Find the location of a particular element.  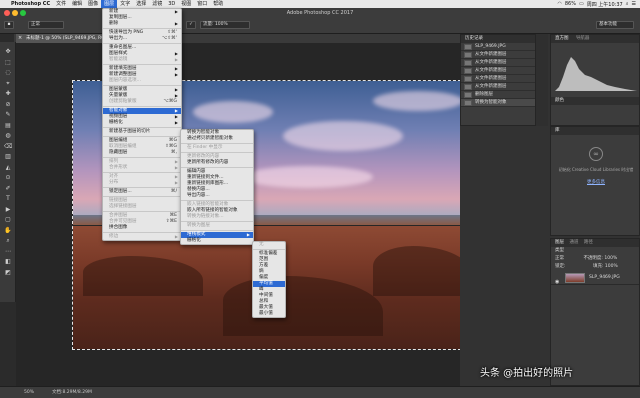

tab-libraries: 库 is located at coordinates (595, 131).